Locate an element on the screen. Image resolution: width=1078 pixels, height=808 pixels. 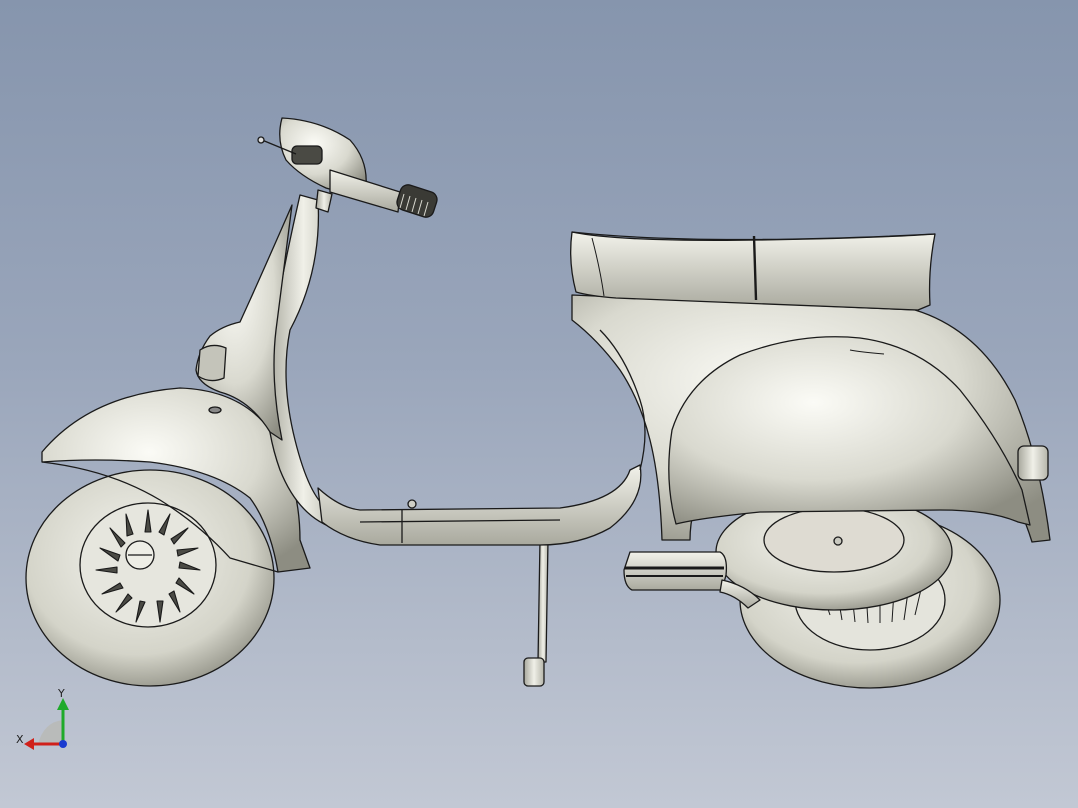
triad-y-label: Y is located at coordinates (61, 693).